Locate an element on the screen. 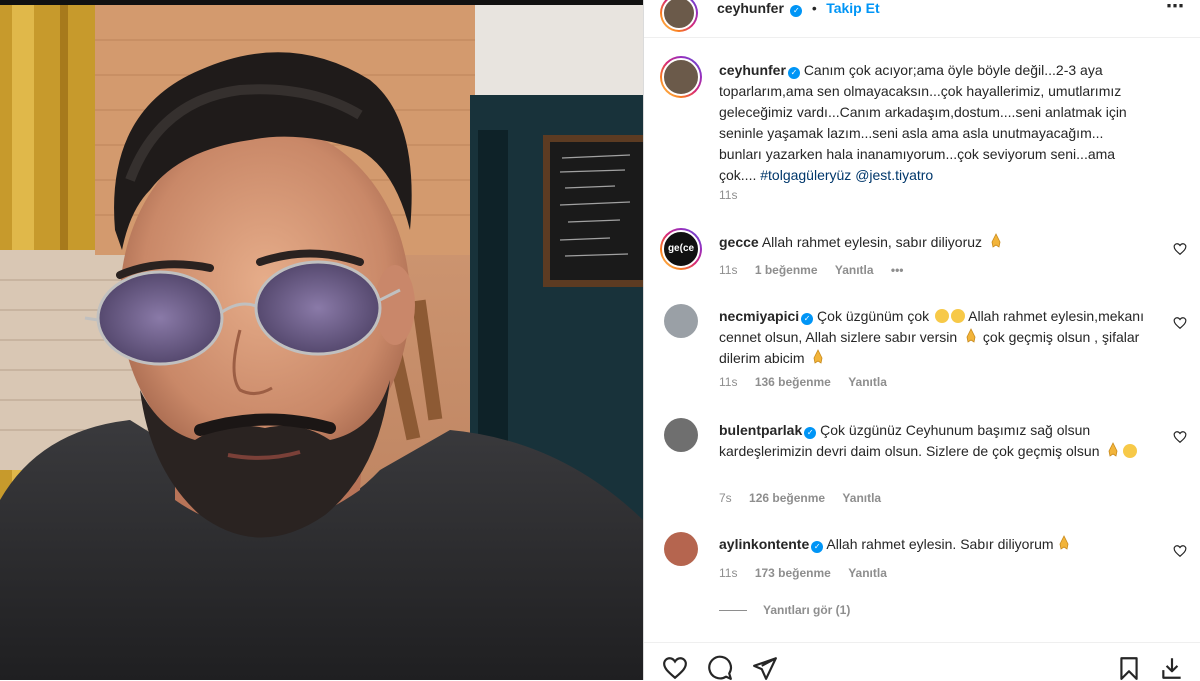 The height and width of the screenshot is (681, 1200). comment-likes: 173 beğenme is located at coordinates (793, 573).